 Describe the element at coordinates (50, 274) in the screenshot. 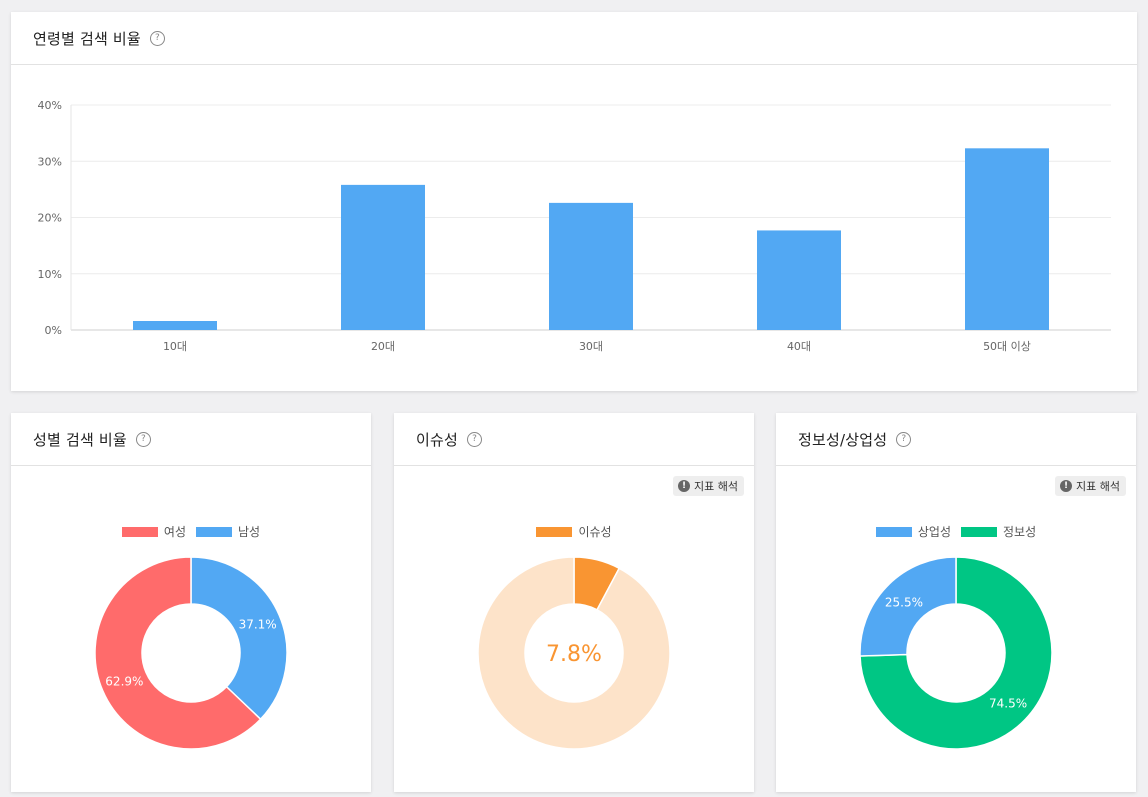

I see `y-tick-label: 10%` at that location.